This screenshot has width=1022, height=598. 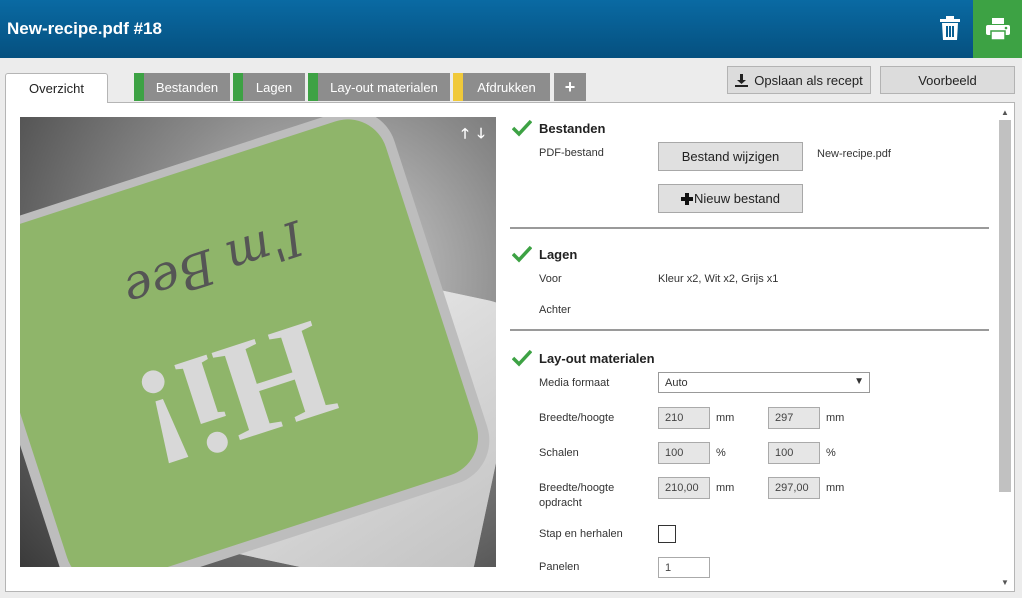 What do you see at coordinates (1005, 112) in the screenshot?
I see `scroll-up-icon: ▲` at bounding box center [1005, 112].